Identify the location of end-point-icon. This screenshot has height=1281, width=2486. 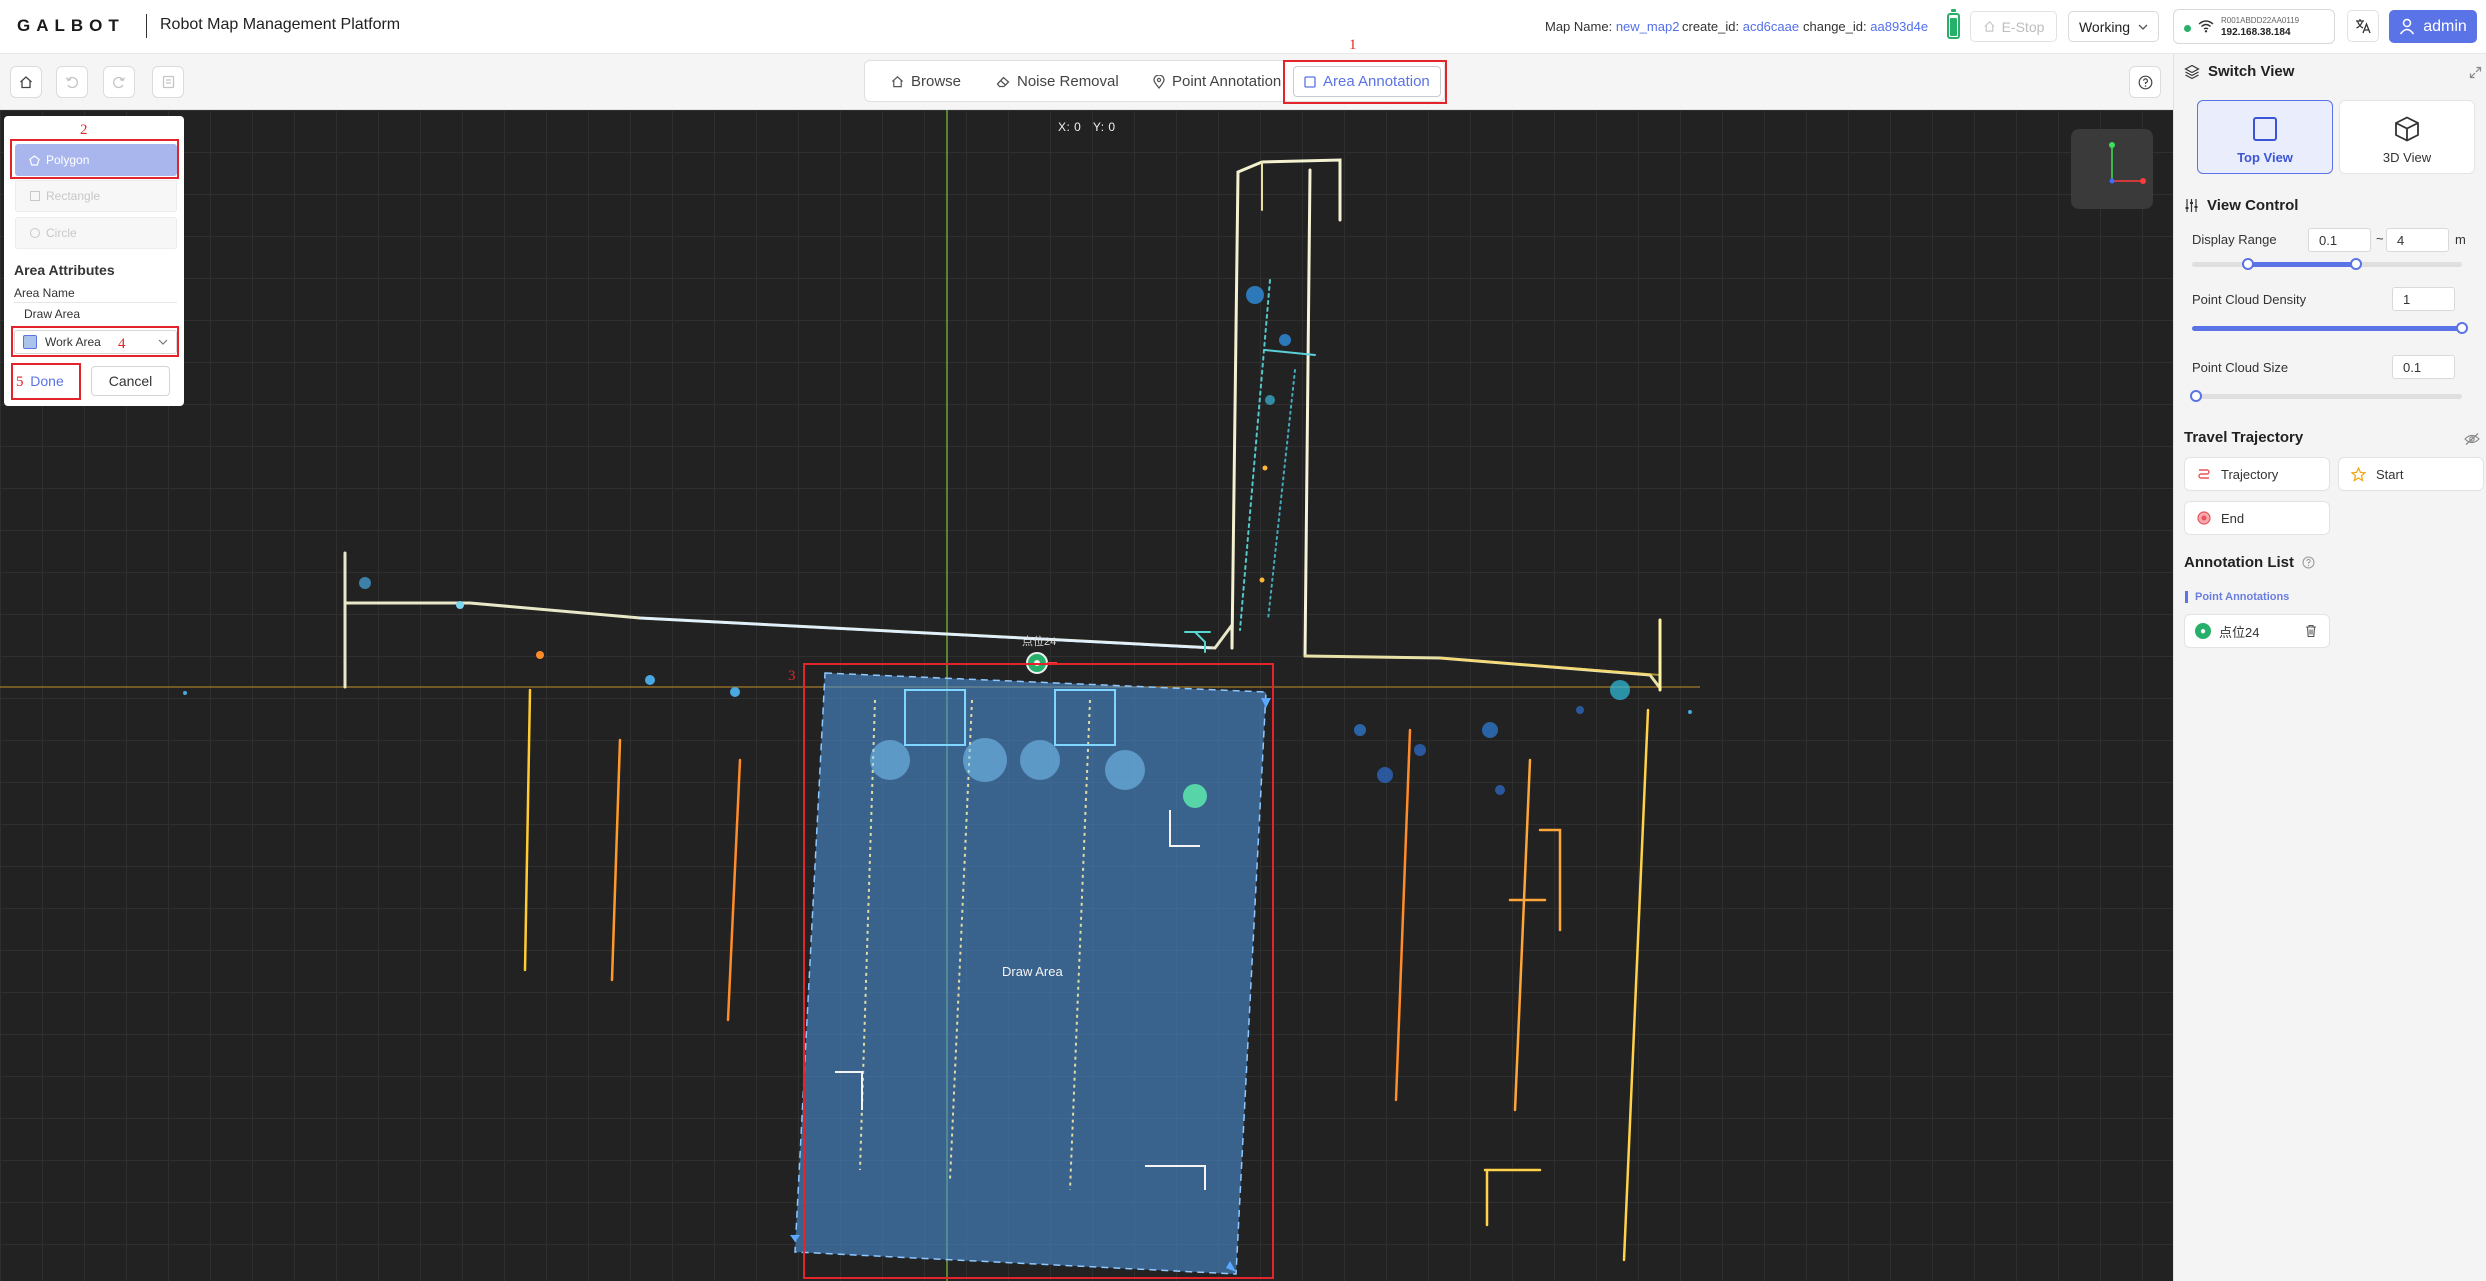
(2204, 518).